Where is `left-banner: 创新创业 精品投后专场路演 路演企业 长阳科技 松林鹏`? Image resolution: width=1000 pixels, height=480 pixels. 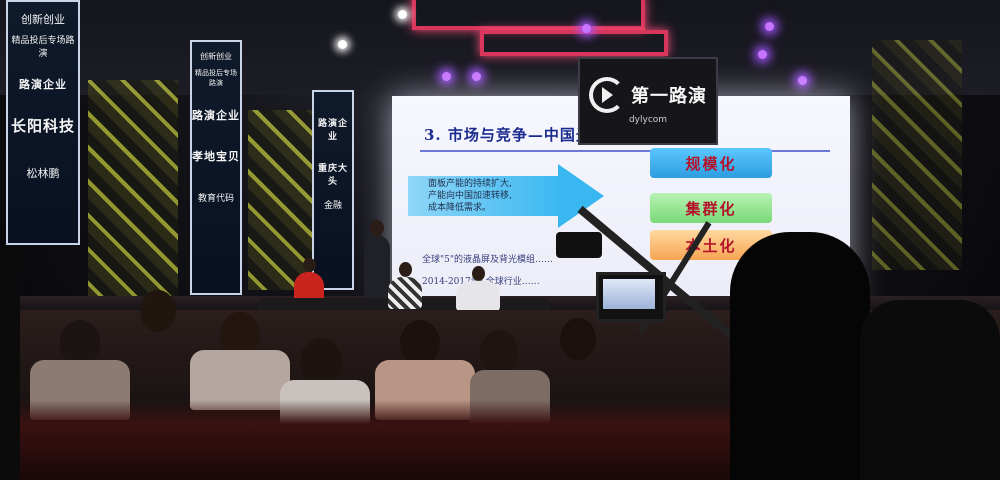
left-banner: 创新创业 精品投后专场路演 路演企业 长阳科技 松林鹏 is located at coordinates (43, 122).